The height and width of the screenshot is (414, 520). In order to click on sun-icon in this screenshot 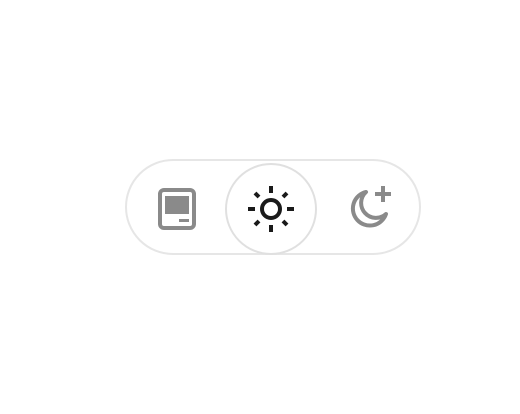, I will do `click(271, 209)`.